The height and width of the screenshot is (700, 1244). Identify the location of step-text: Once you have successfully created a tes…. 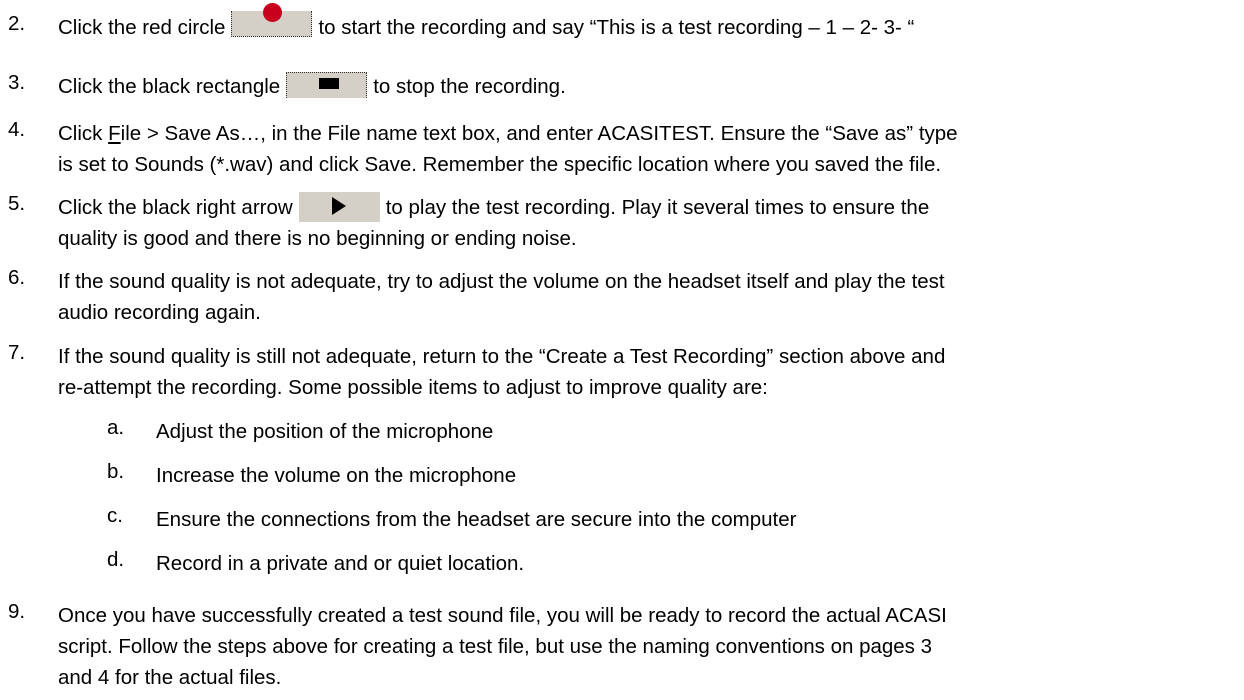
(502, 615).